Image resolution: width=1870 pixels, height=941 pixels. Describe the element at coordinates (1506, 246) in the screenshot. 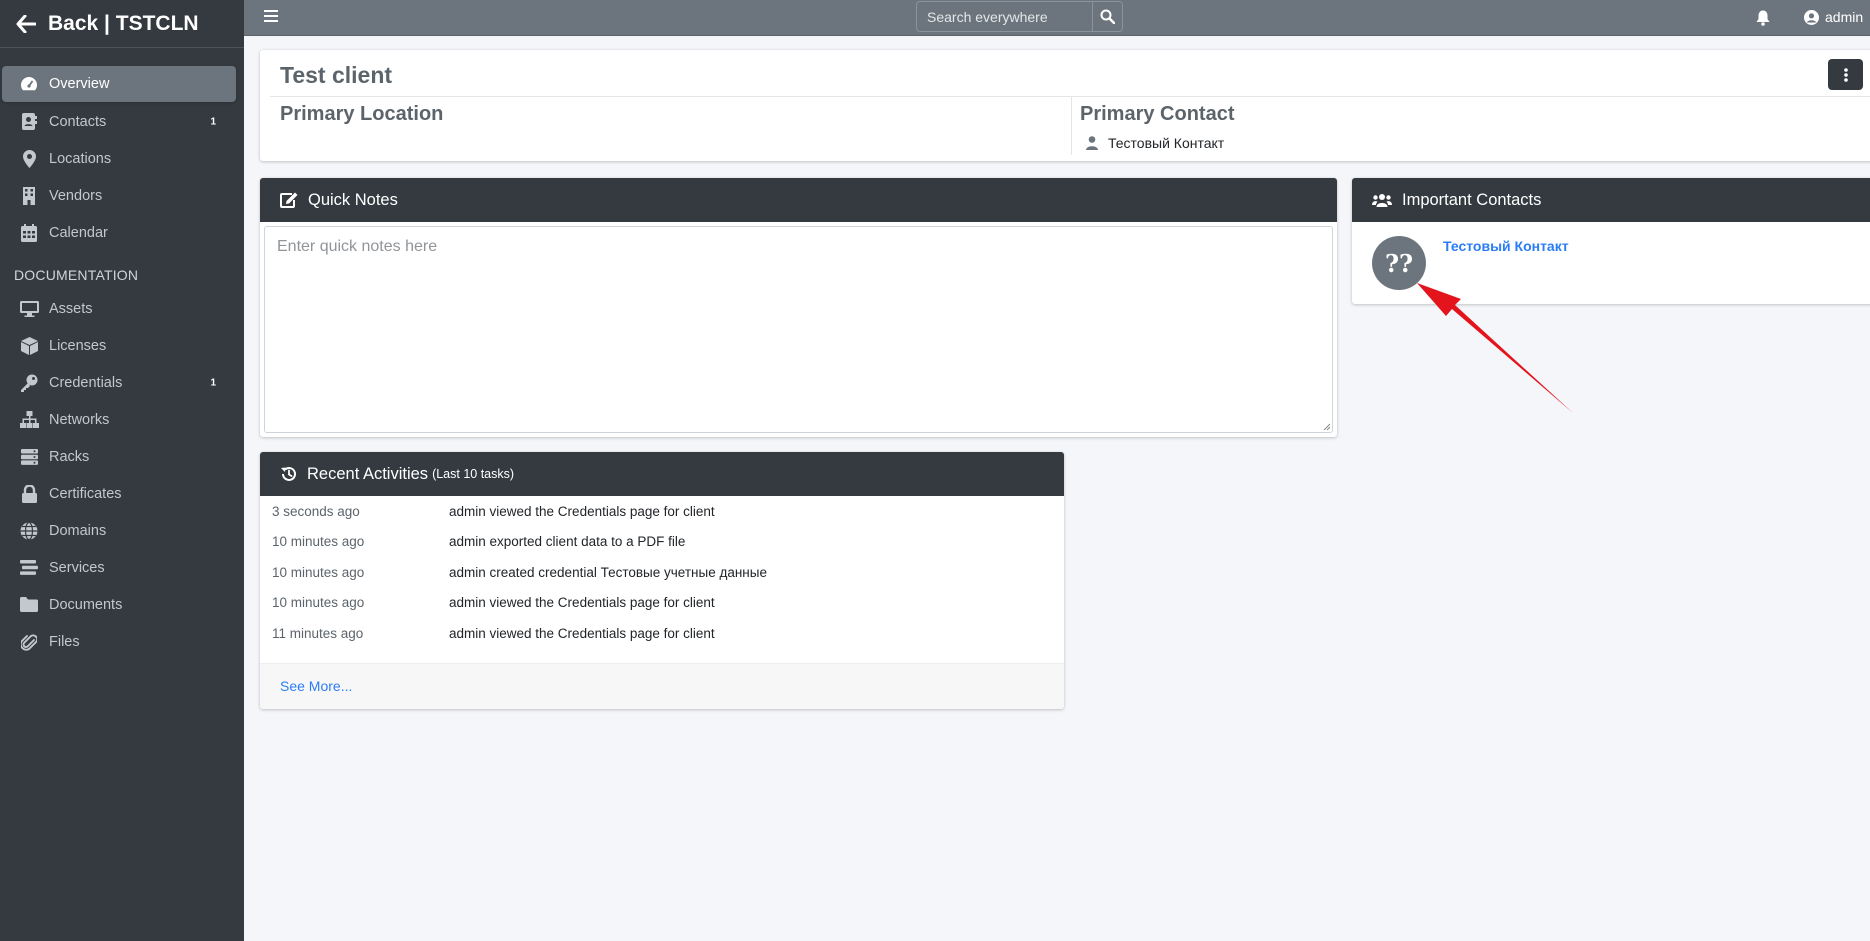

I see `important-contact-link: Тестовый Контакт` at that location.